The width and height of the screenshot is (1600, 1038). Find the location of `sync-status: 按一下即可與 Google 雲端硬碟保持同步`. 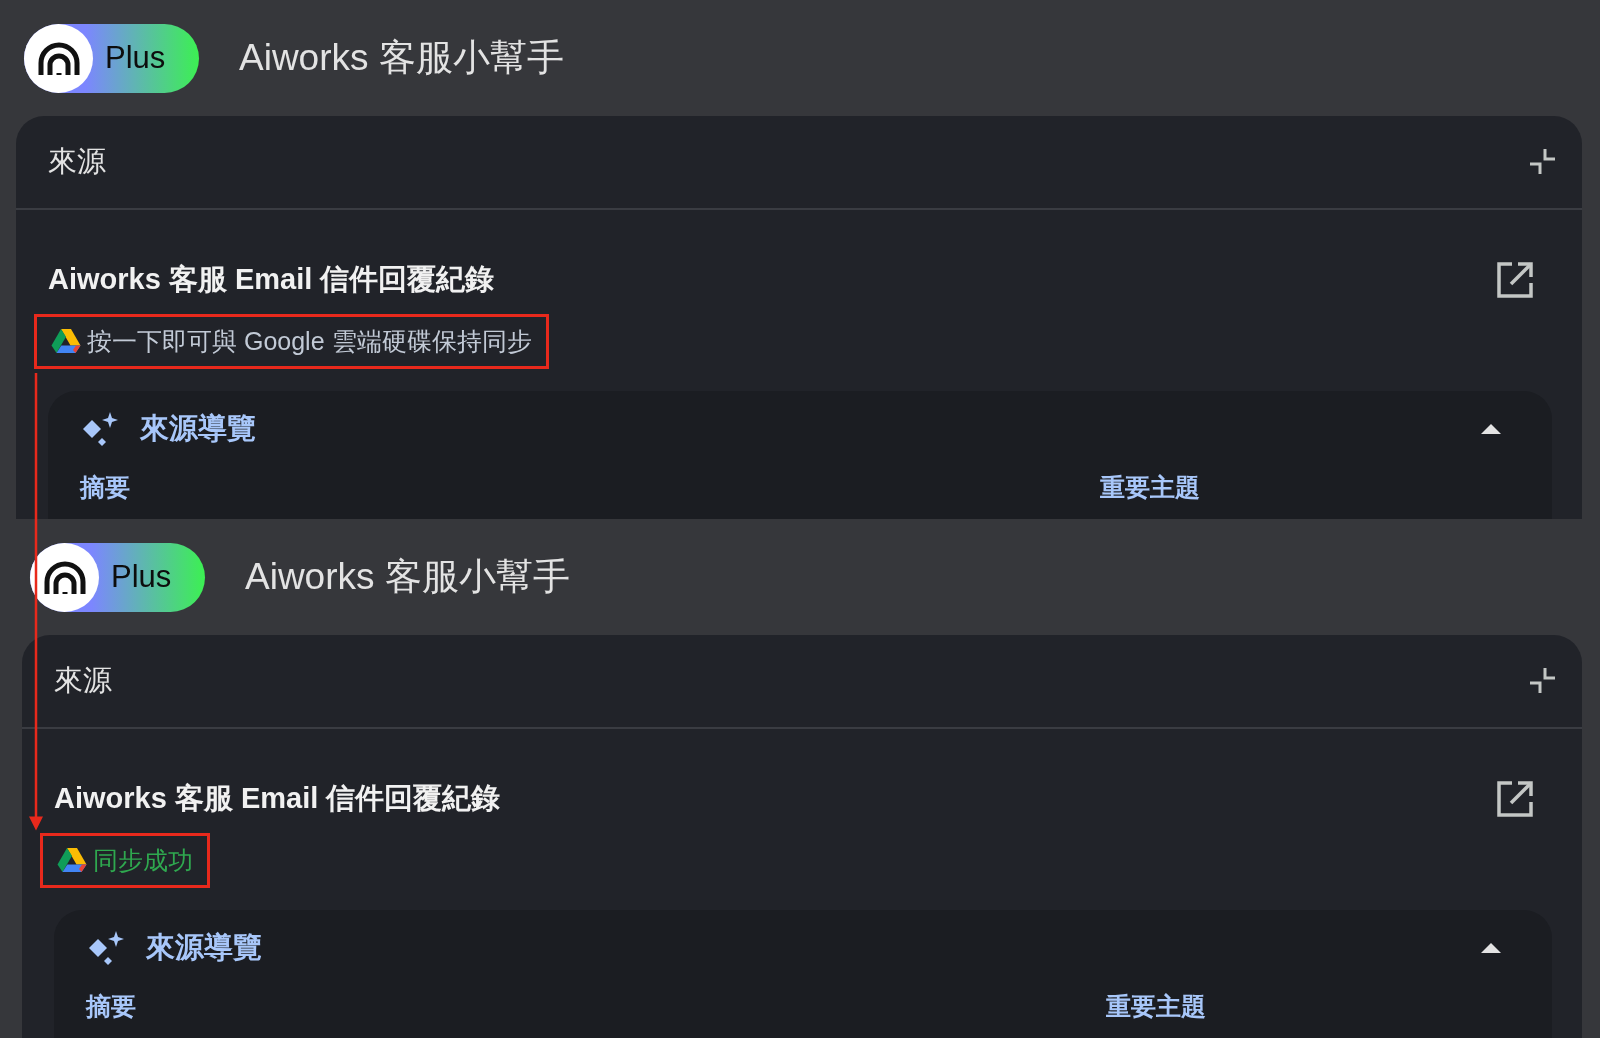

sync-status: 按一下即可與 Google 雲端硬碟保持同步 is located at coordinates (309, 341).